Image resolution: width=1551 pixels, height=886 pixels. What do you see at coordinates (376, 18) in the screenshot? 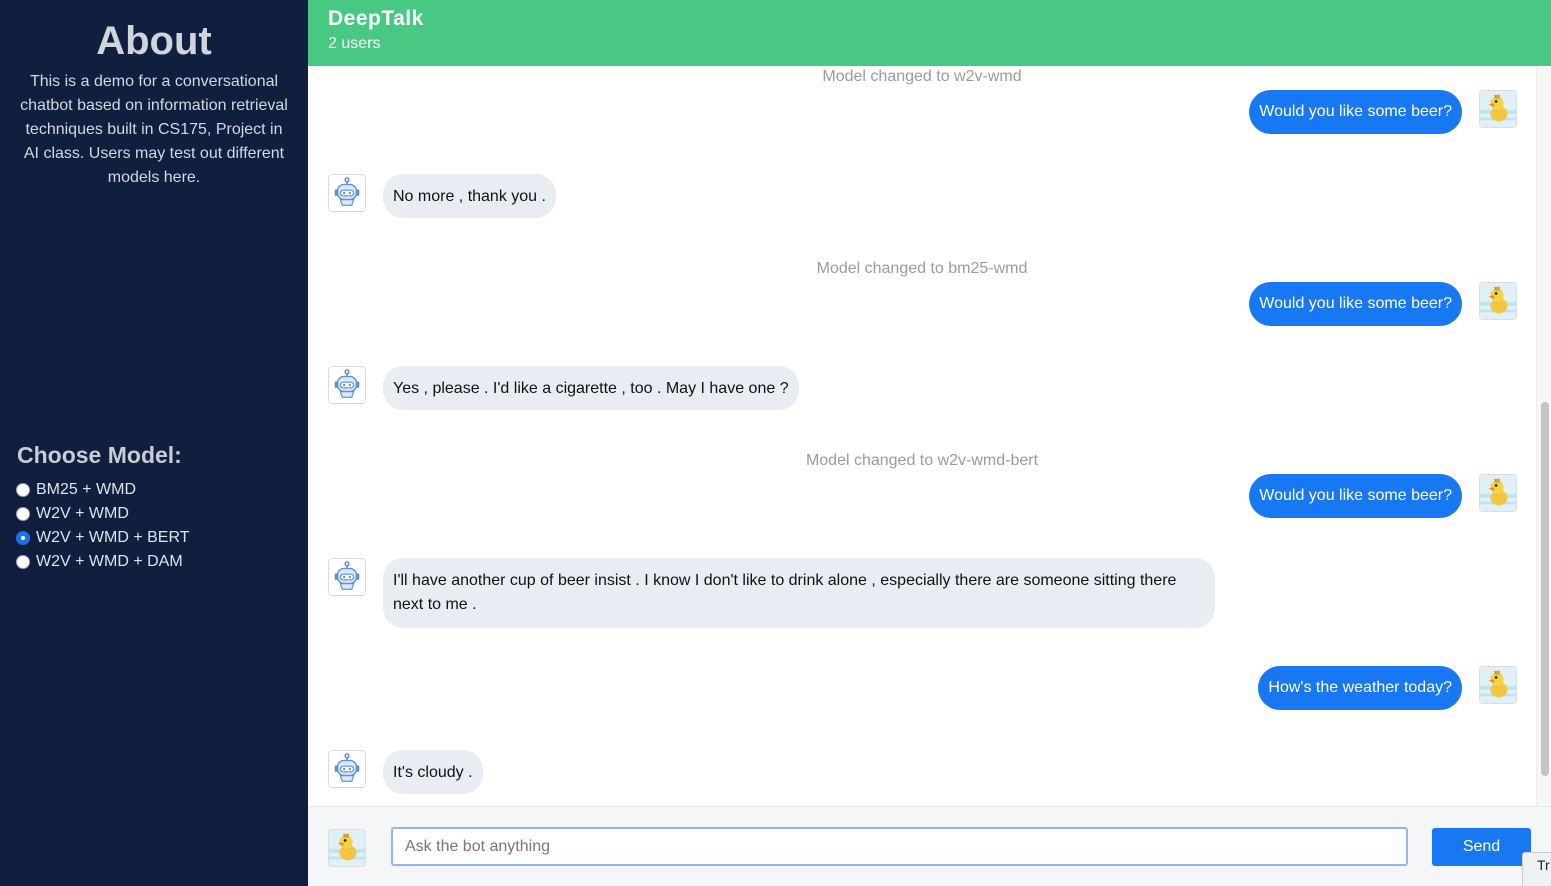
I see `app-title: DeepTalk` at bounding box center [376, 18].